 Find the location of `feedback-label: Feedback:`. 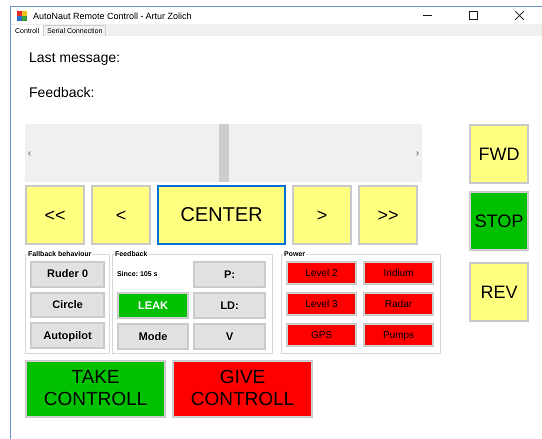

feedback-label: Feedback: is located at coordinates (62, 93).